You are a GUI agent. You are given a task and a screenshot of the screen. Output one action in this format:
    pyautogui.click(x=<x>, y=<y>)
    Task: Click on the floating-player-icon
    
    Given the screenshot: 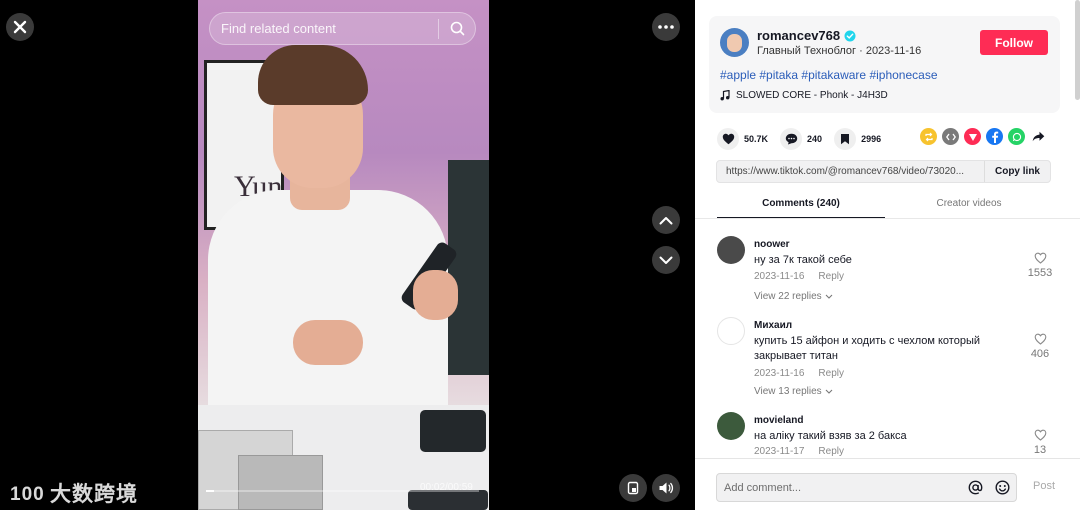 What is the action you would take?
    pyautogui.click(x=633, y=488)
    